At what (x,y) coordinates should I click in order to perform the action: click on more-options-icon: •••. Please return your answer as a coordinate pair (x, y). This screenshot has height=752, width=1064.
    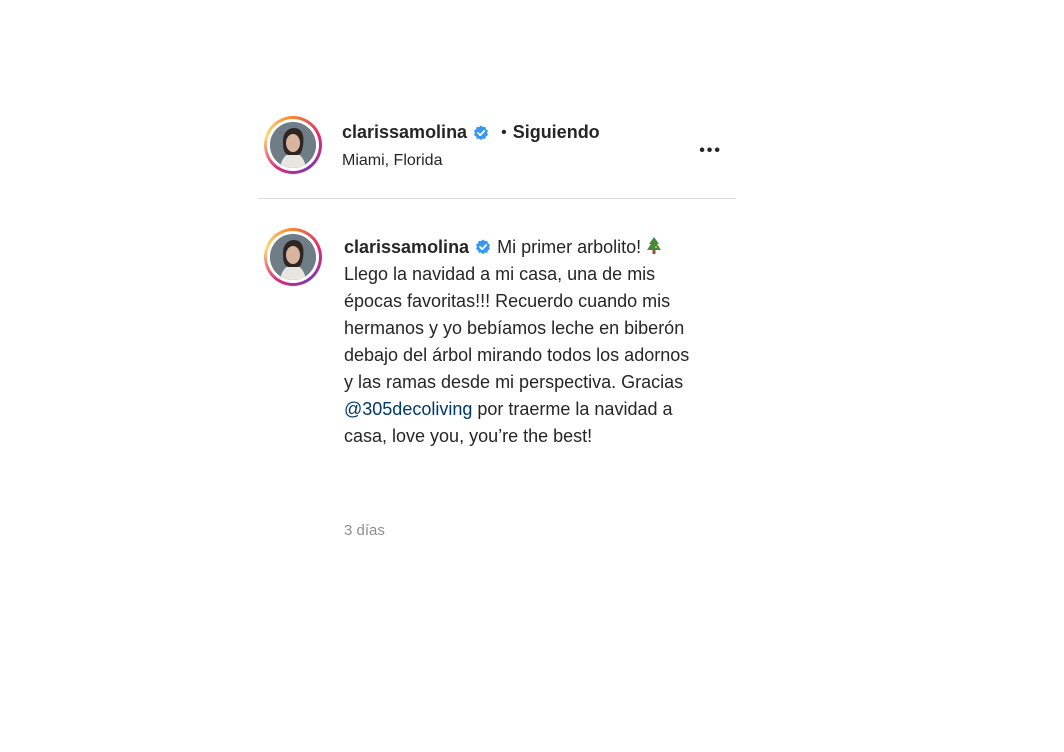
    Looking at the image, I should click on (710, 151).